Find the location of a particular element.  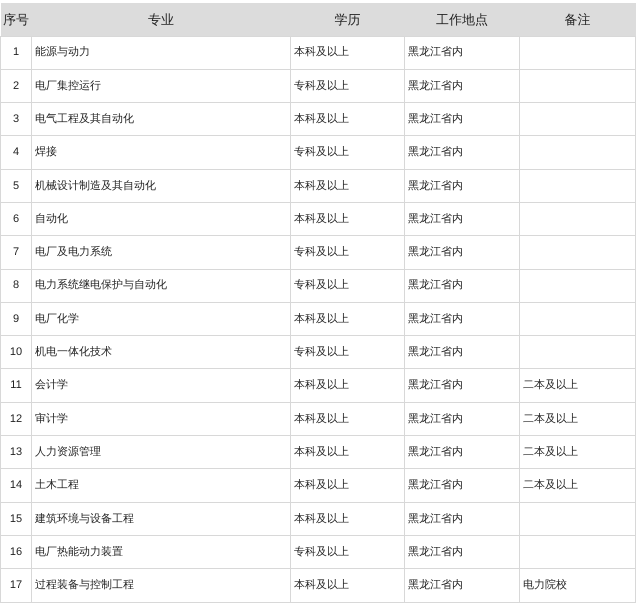

table-cell: 会计学 is located at coordinates (51, 385).